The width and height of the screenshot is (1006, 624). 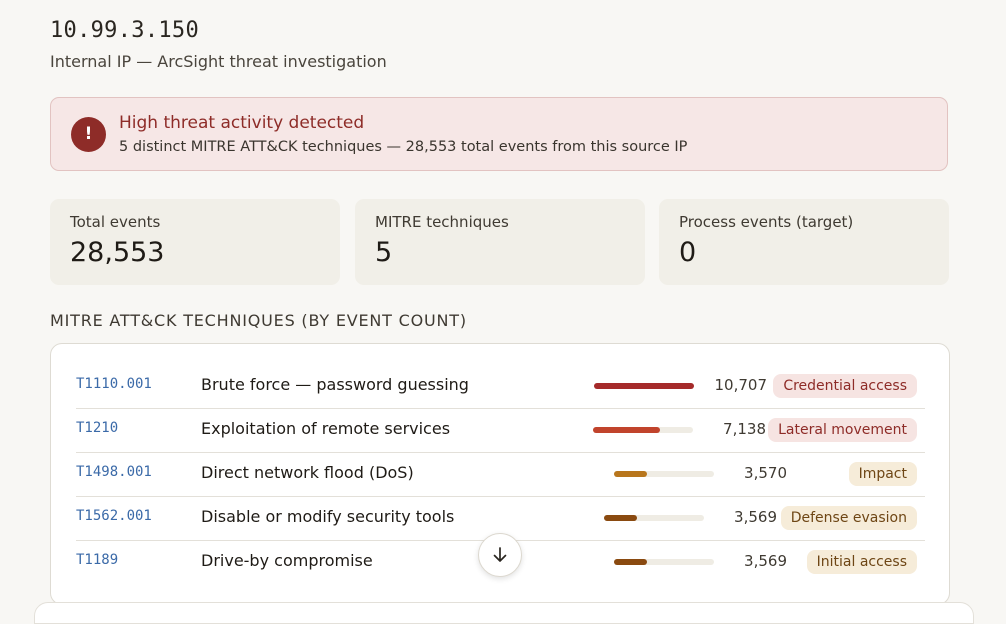 I want to click on tactic-badge: Defense evasion, so click(x=848, y=518).